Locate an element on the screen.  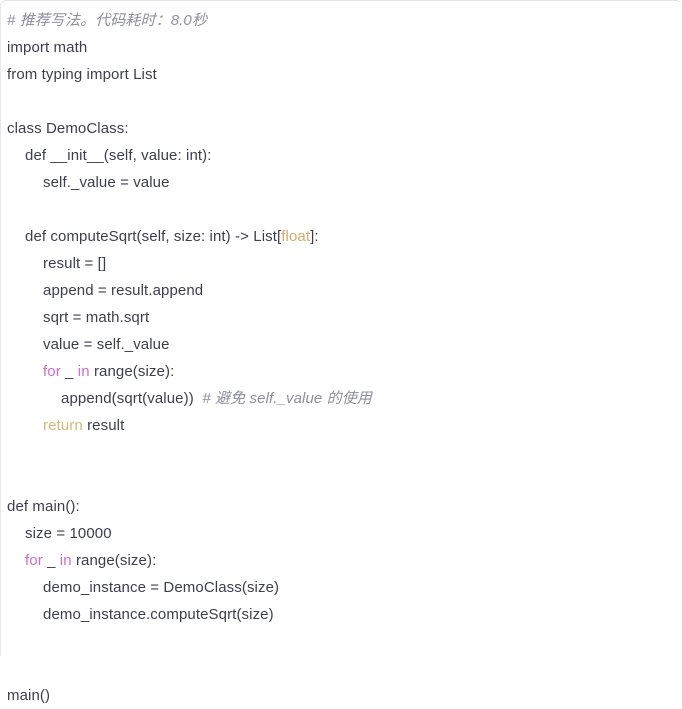
code-token-plain: append = result.append is located at coordinates (123, 290).